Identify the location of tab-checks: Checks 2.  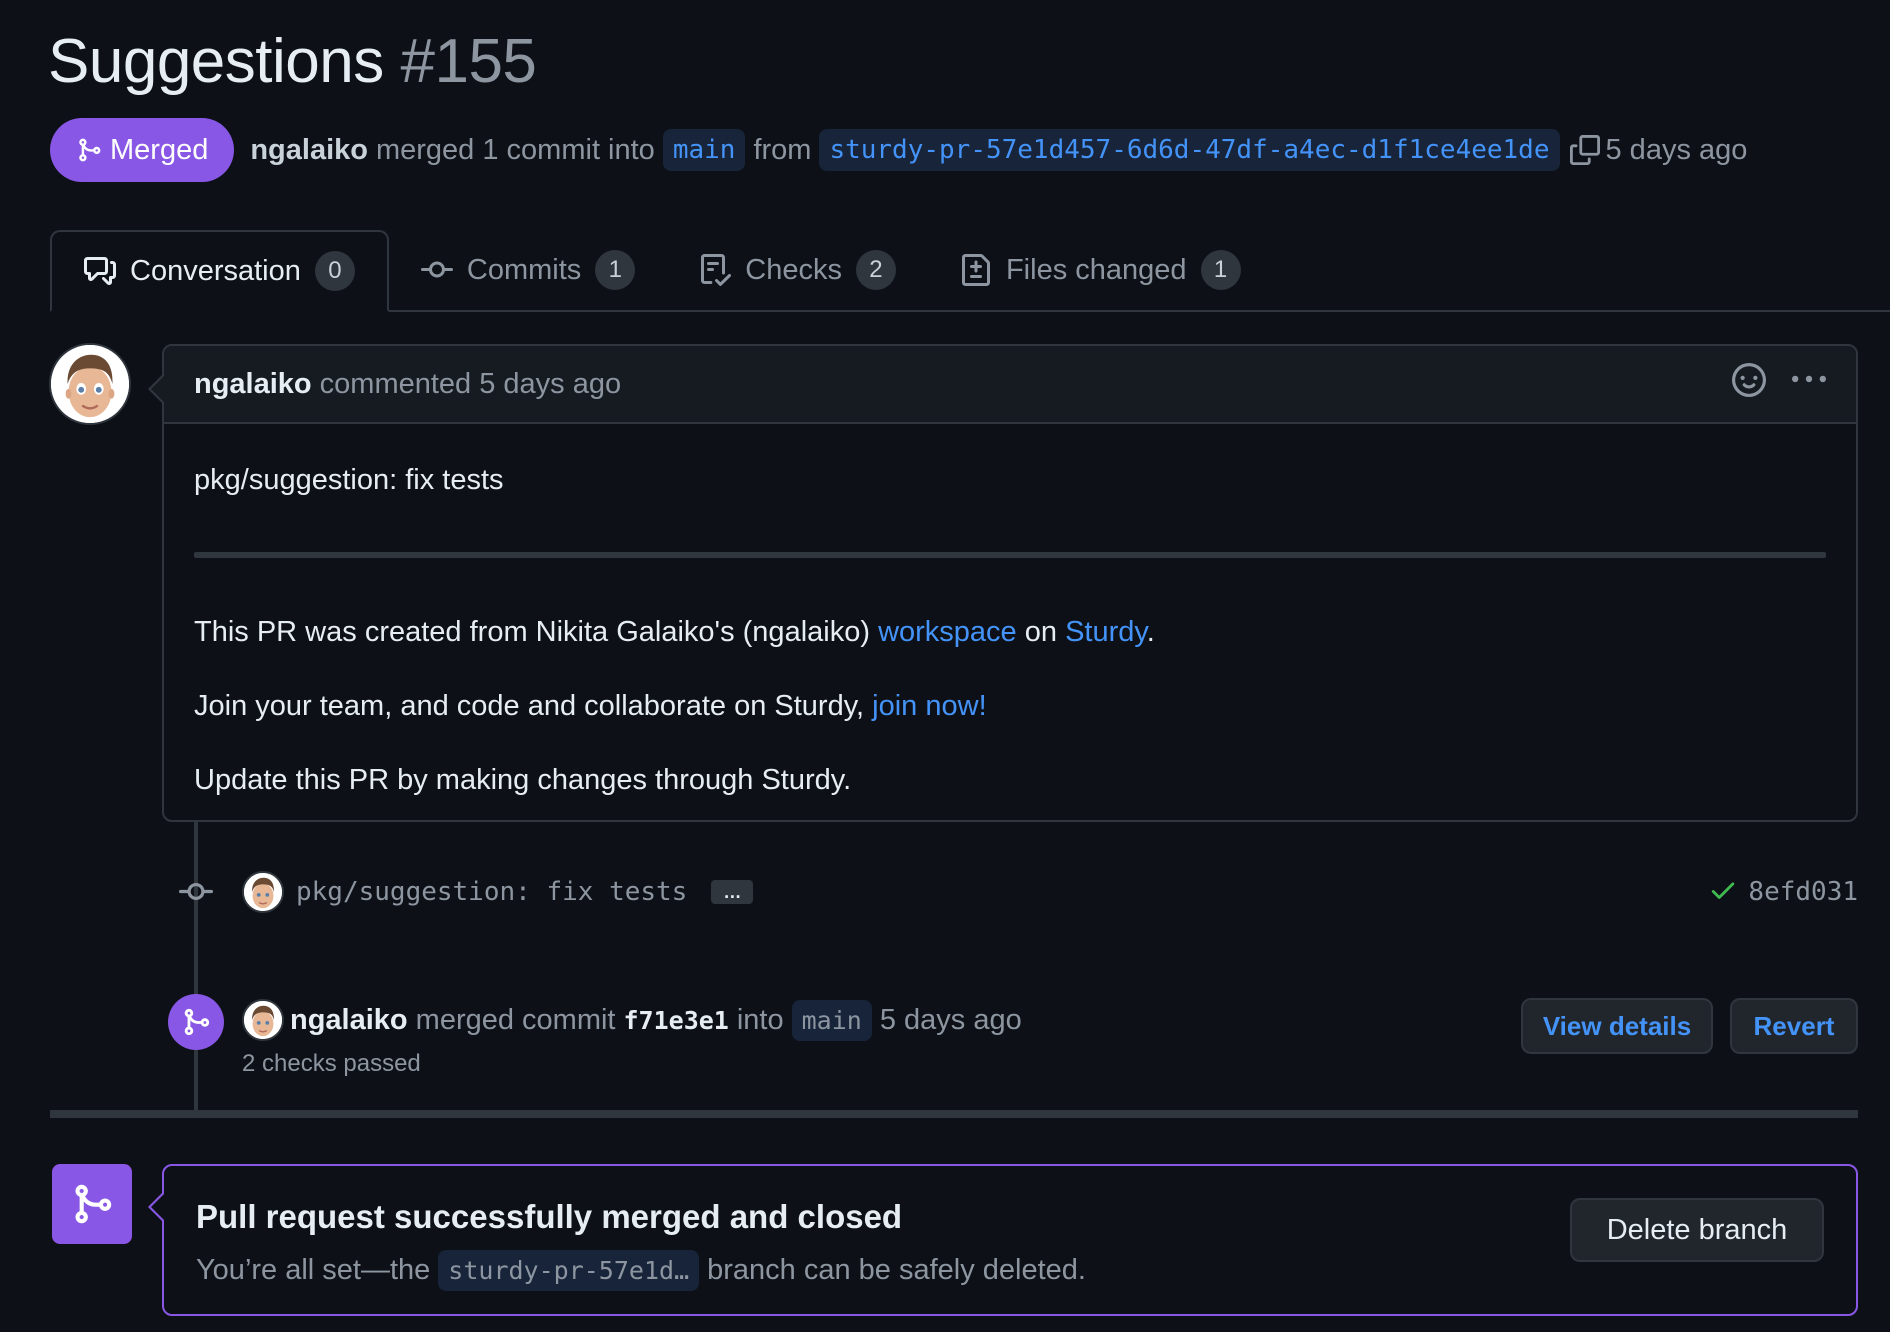
(797, 270).